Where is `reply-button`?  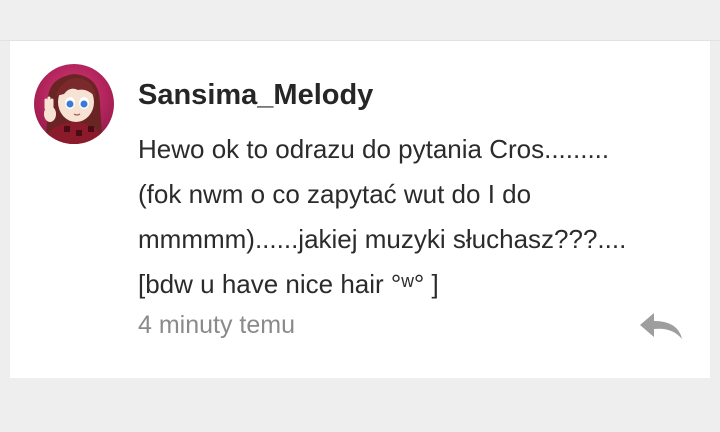
reply-button is located at coordinates (661, 326).